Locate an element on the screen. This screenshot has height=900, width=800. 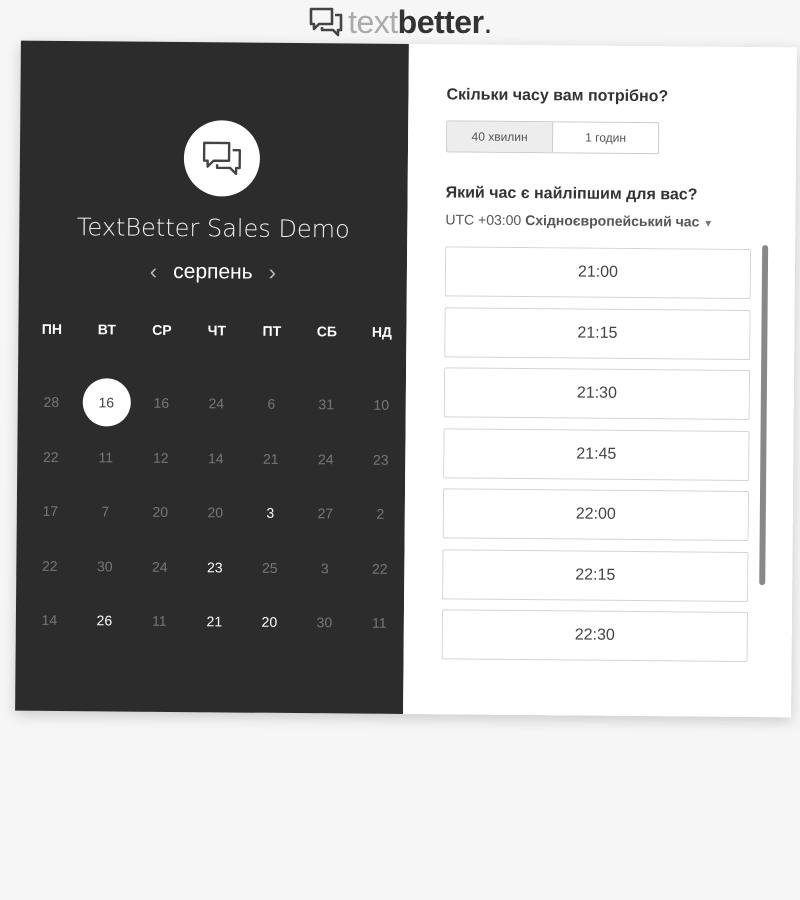
brand-logo: textbetter. is located at coordinates (400, 22).